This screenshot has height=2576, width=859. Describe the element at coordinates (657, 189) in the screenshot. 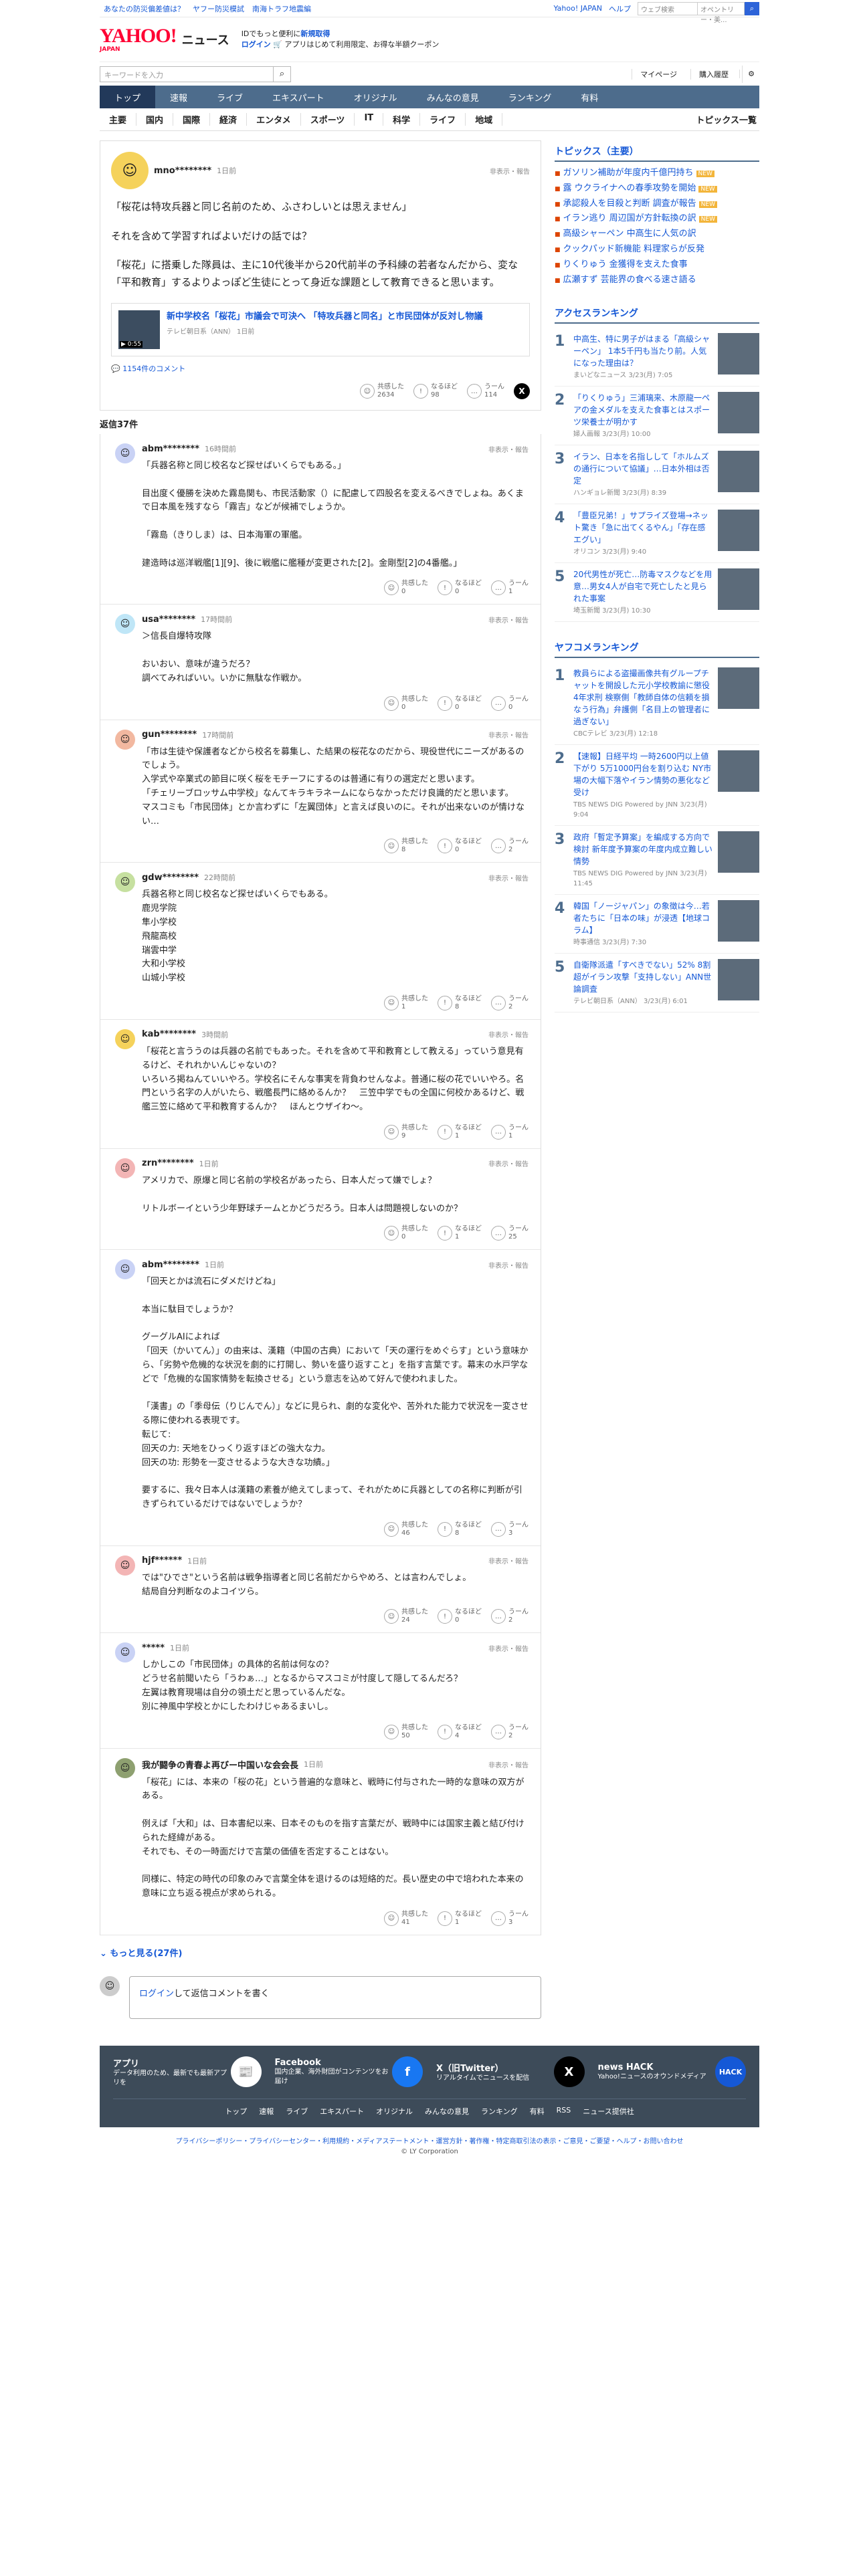

I see `topic-item: 露 ウクライナへの春季攻勢を開始NEW` at that location.